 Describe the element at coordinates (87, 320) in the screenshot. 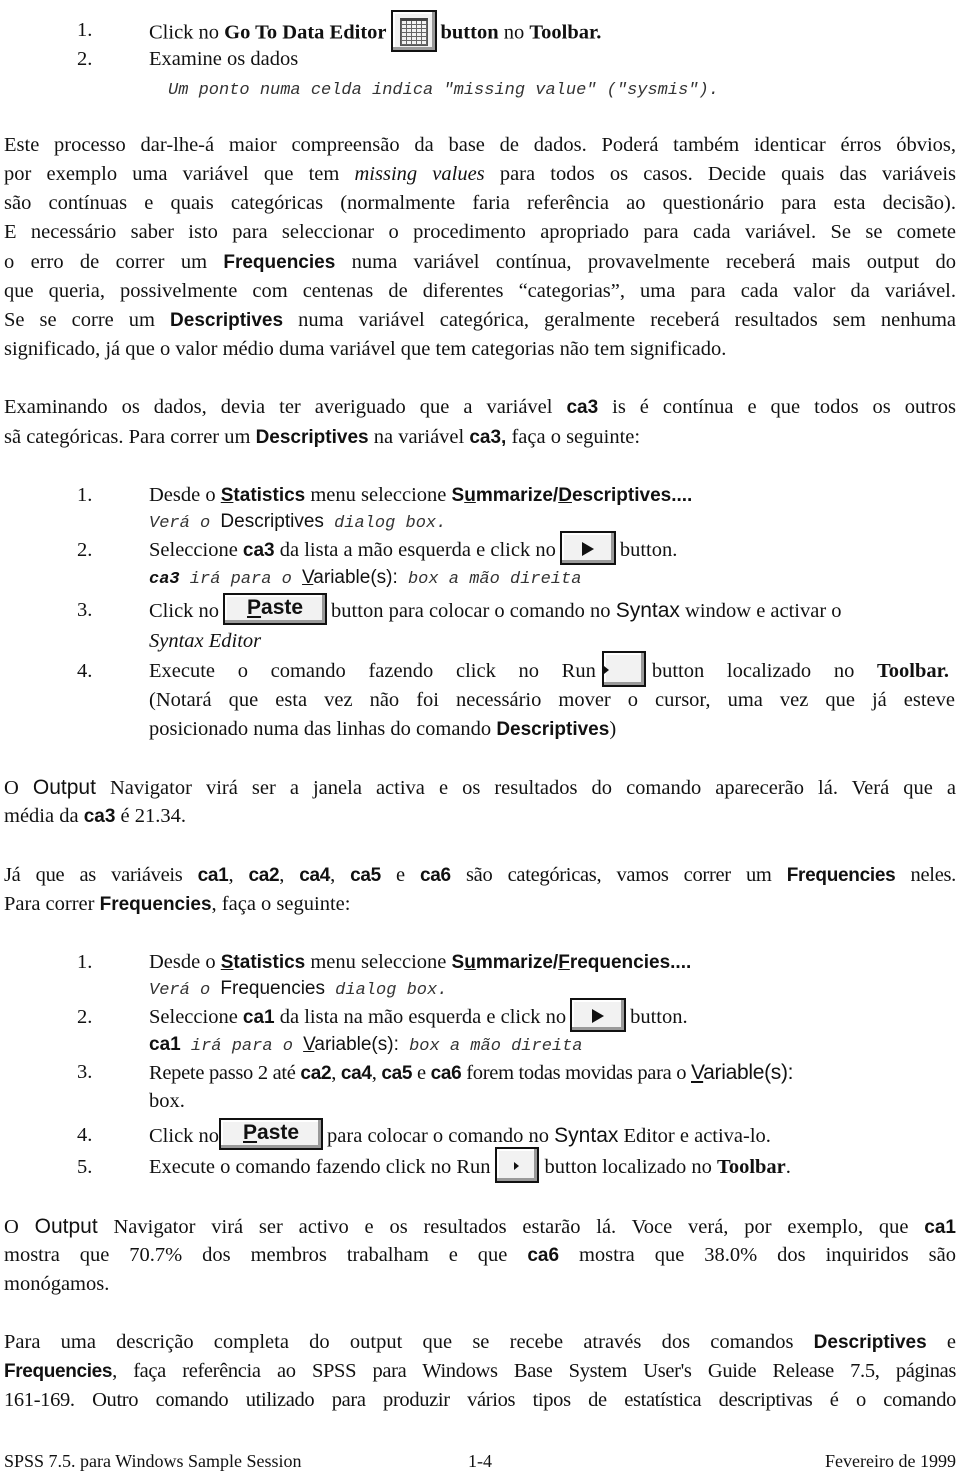

I see `text: Se se corre um` at that location.